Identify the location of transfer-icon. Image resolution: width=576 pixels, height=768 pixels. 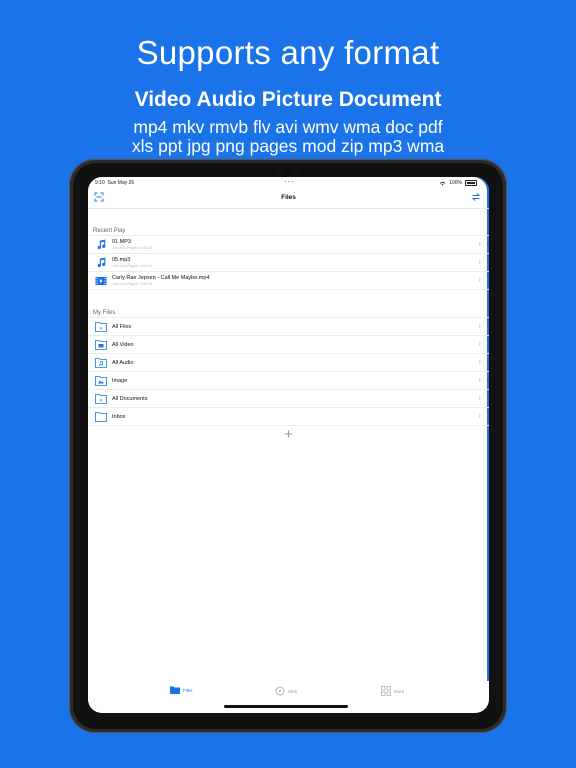
(476, 197).